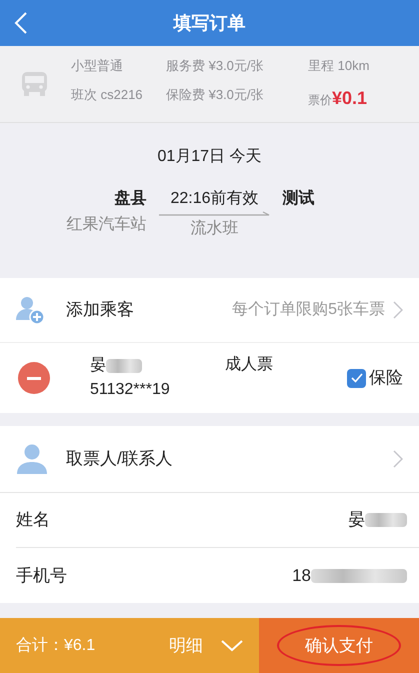 The image size is (419, 673). I want to click on page-title: 填写订单, so click(210, 23).